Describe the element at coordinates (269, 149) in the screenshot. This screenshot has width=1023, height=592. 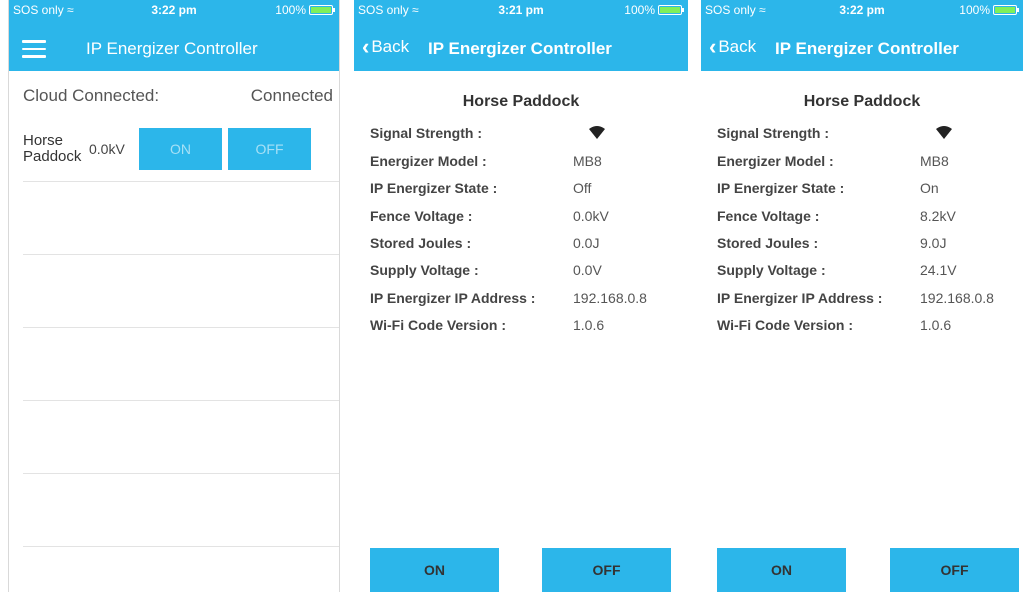
I see `device-off-button: OFF` at that location.